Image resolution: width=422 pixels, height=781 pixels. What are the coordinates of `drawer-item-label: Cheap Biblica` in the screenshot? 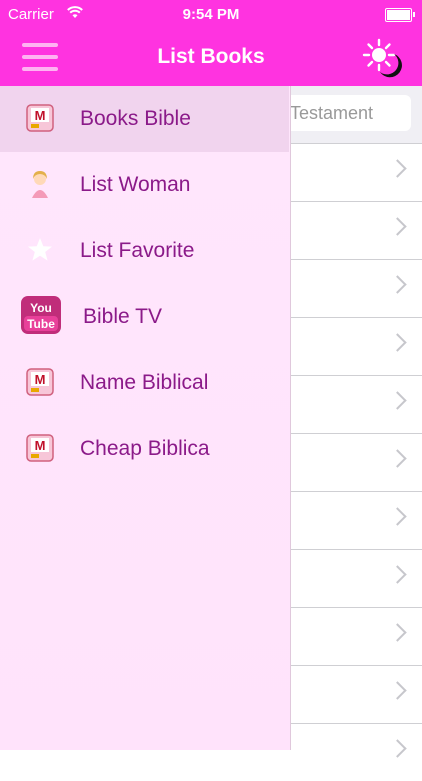 It's located at (145, 448).